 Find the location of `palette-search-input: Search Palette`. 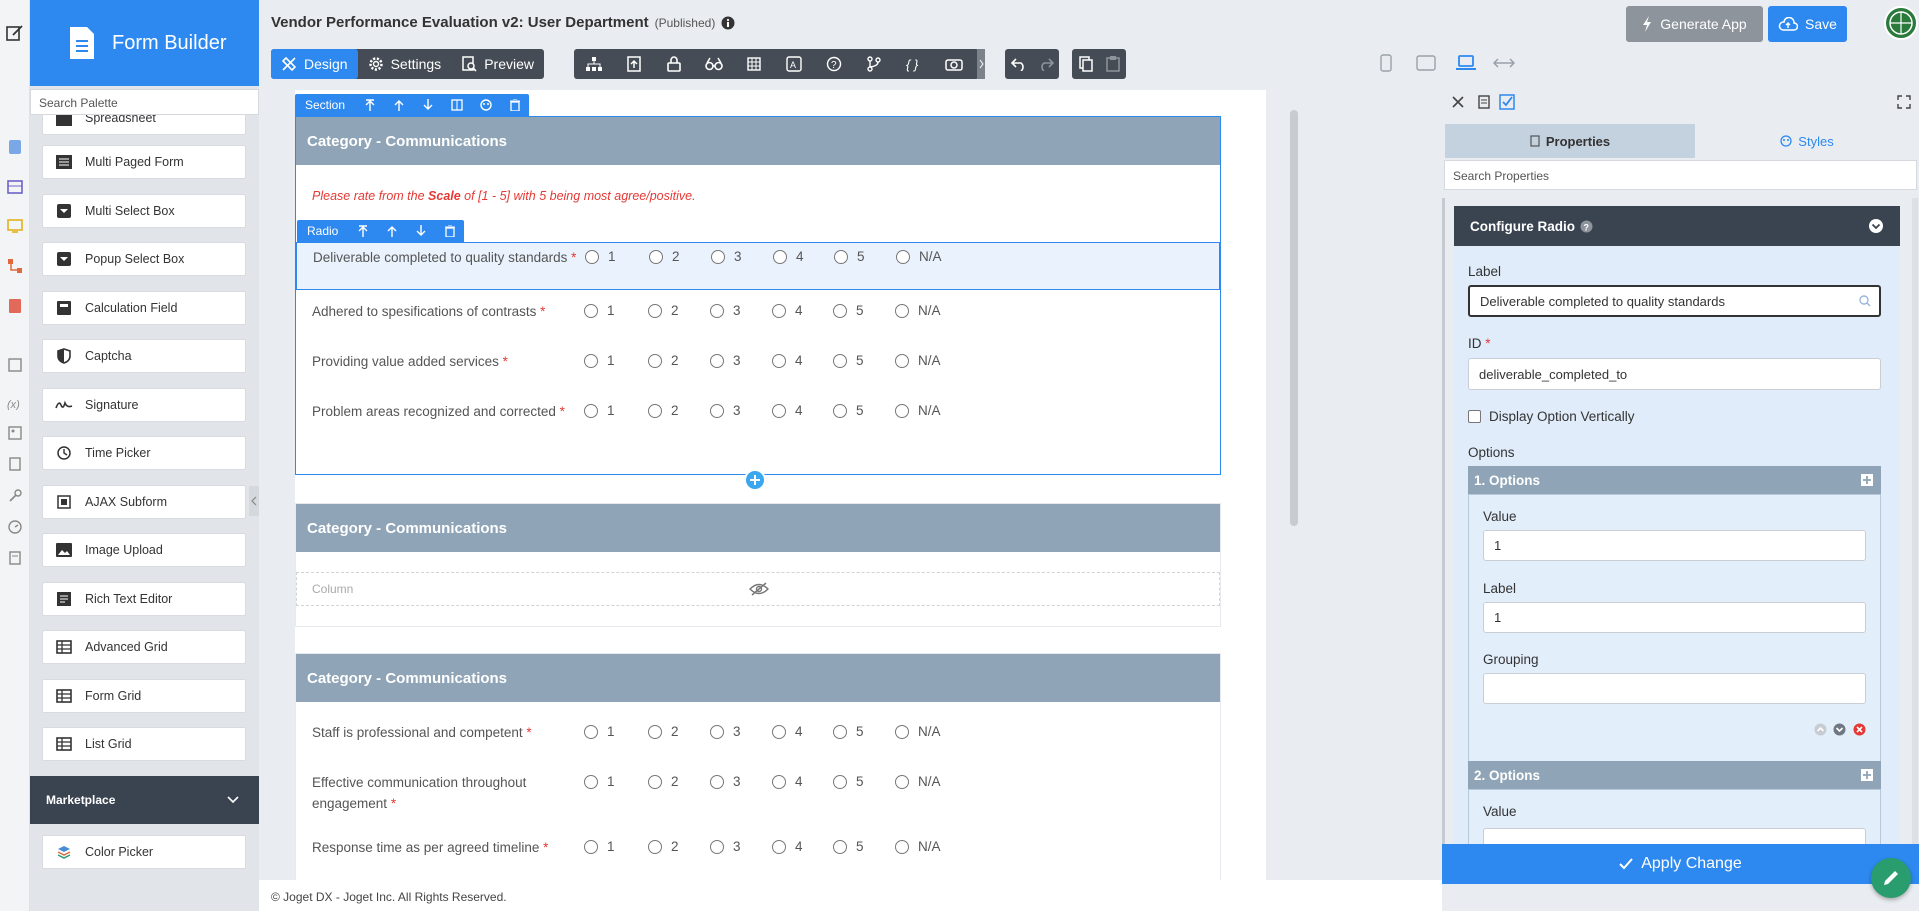

palette-search-input: Search Palette is located at coordinates (144, 102).